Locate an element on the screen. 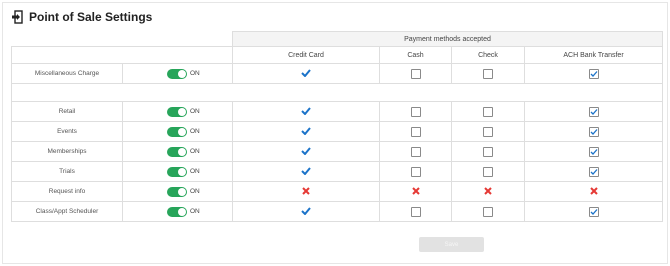 This screenshot has width=670, height=266. column-header-credit-card: Credit Card is located at coordinates (306, 55).